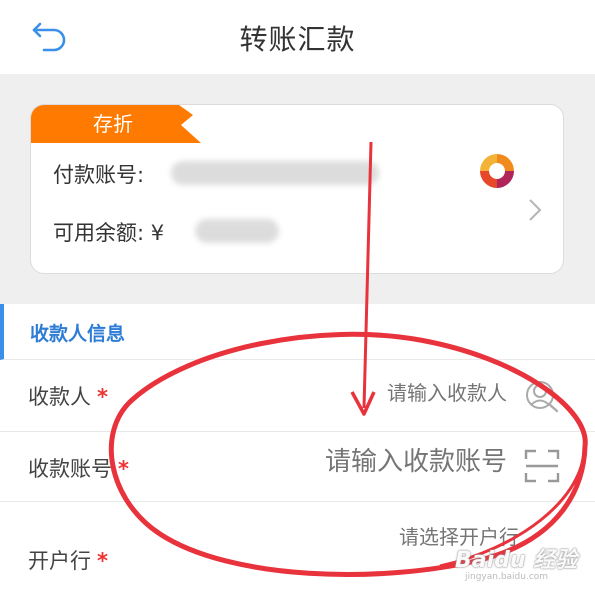  I want to click on payee-name-label: 收款人 *, so click(68, 397).